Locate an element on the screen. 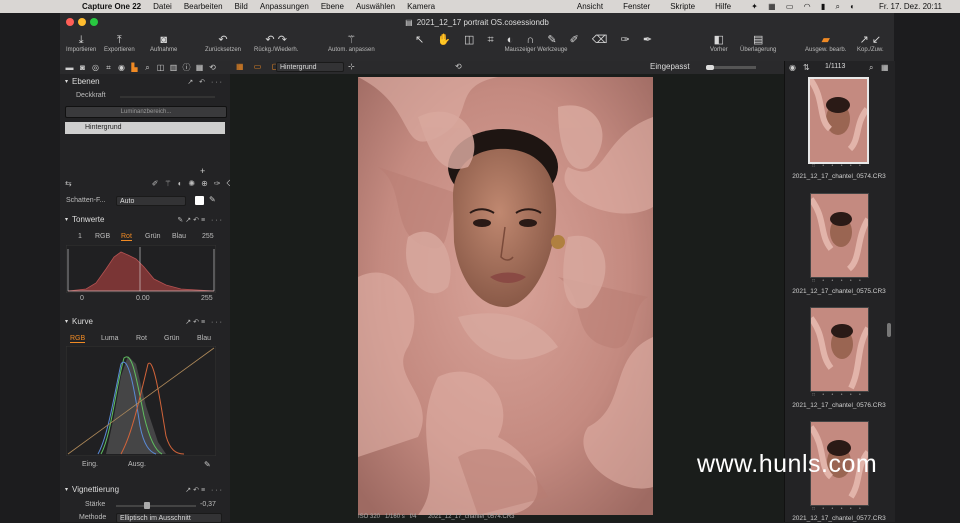 The width and height of the screenshot is (960, 523). menu-bearbeiten: Bearbeiten is located at coordinates (203, 6).